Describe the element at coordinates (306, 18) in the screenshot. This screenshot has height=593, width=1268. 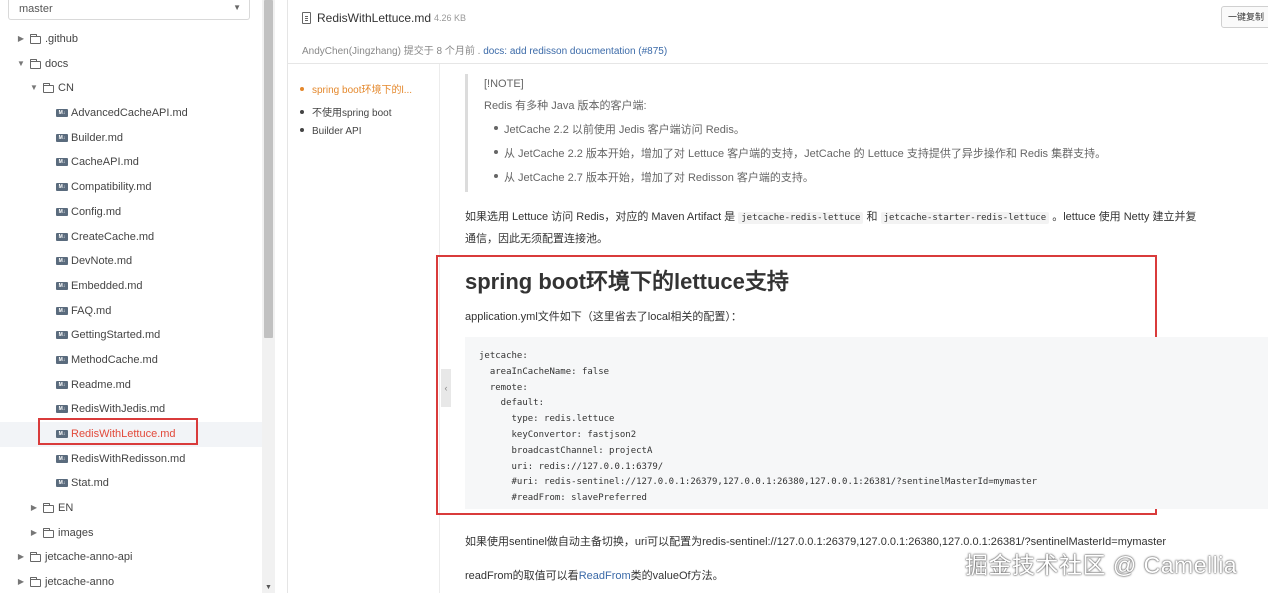
I see `file-icon` at that location.